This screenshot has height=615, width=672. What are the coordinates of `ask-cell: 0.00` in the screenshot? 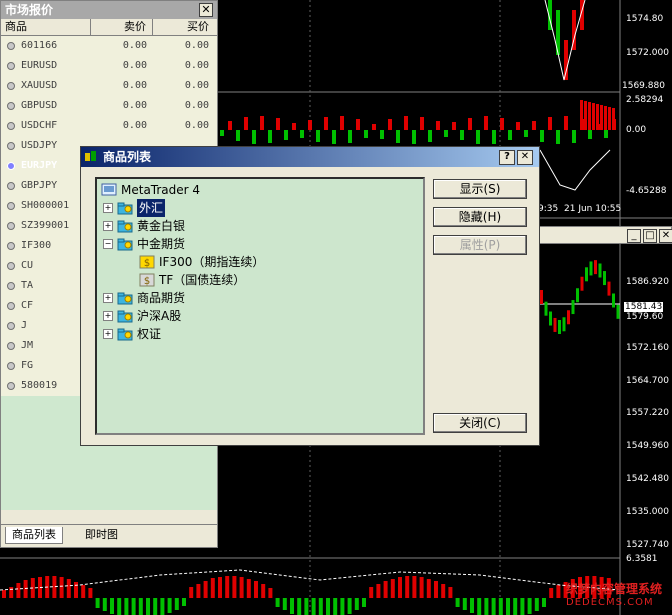 It's located at (196, 45).